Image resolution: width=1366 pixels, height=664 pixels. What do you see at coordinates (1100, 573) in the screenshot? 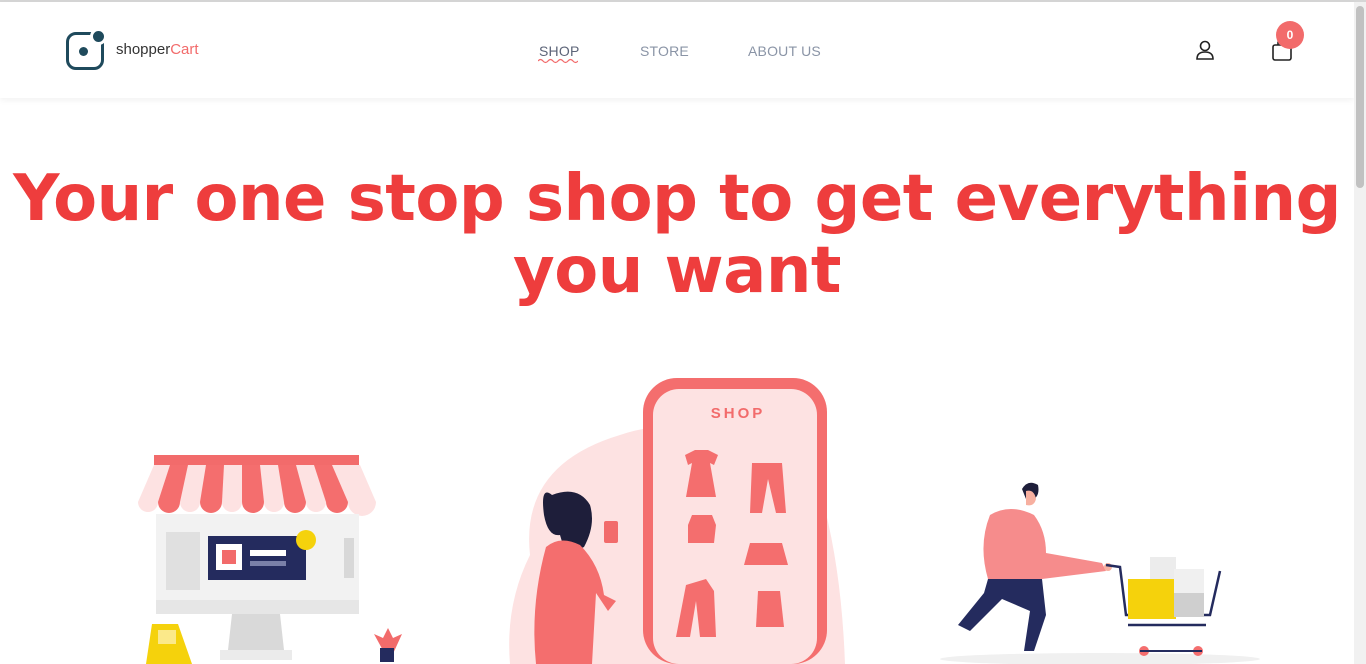
I see `runner-cart-illustration` at bounding box center [1100, 573].